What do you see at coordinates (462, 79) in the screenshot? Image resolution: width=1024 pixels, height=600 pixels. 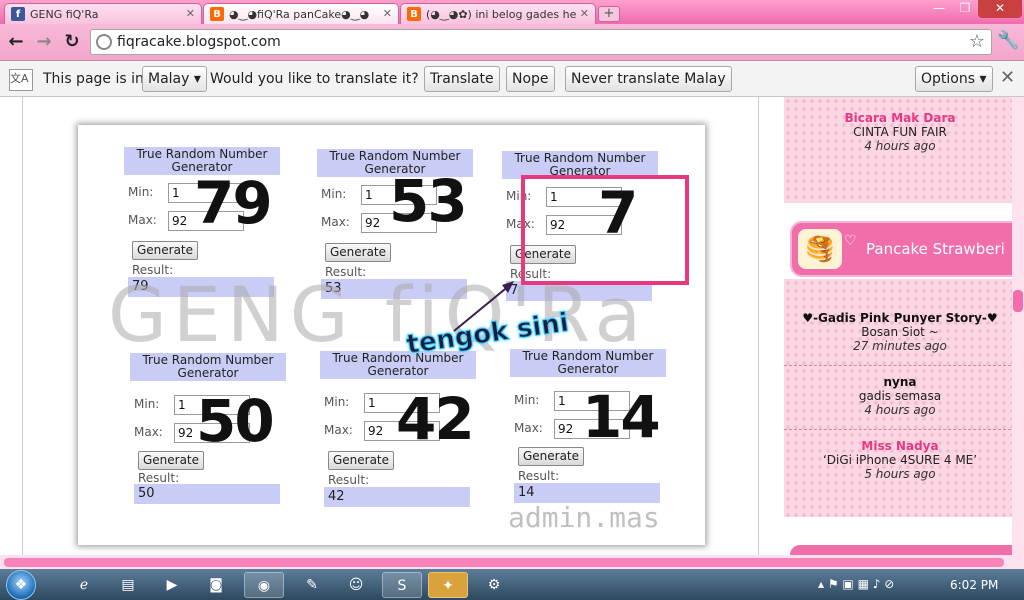 I see `translate-button: Translate` at bounding box center [462, 79].